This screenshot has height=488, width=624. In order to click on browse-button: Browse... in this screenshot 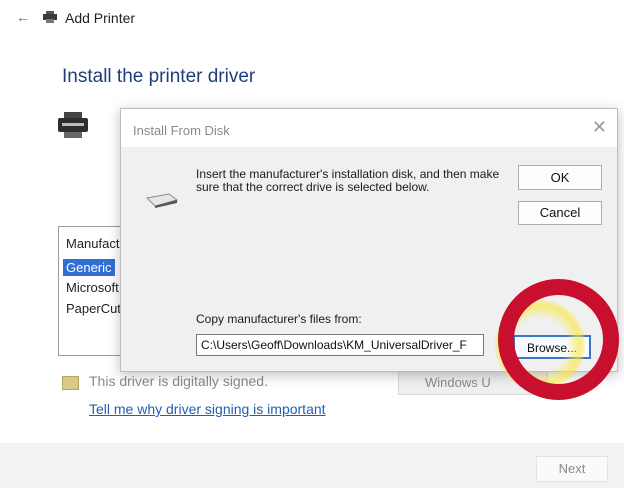, I will do `click(552, 347)`.